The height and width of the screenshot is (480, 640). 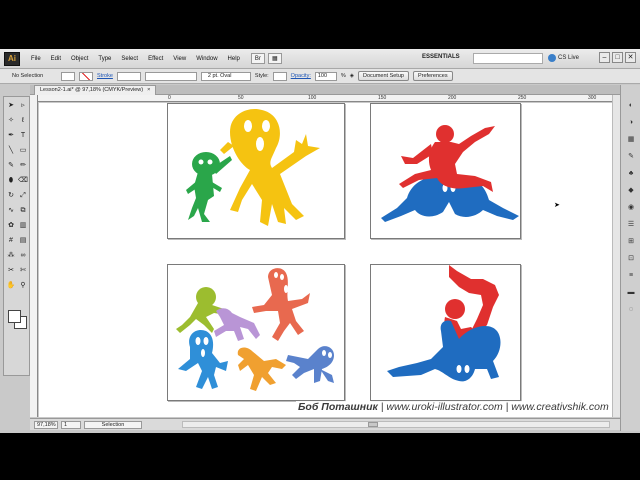 I want to click on pen-icon: ✒, so click(x=11, y=135).